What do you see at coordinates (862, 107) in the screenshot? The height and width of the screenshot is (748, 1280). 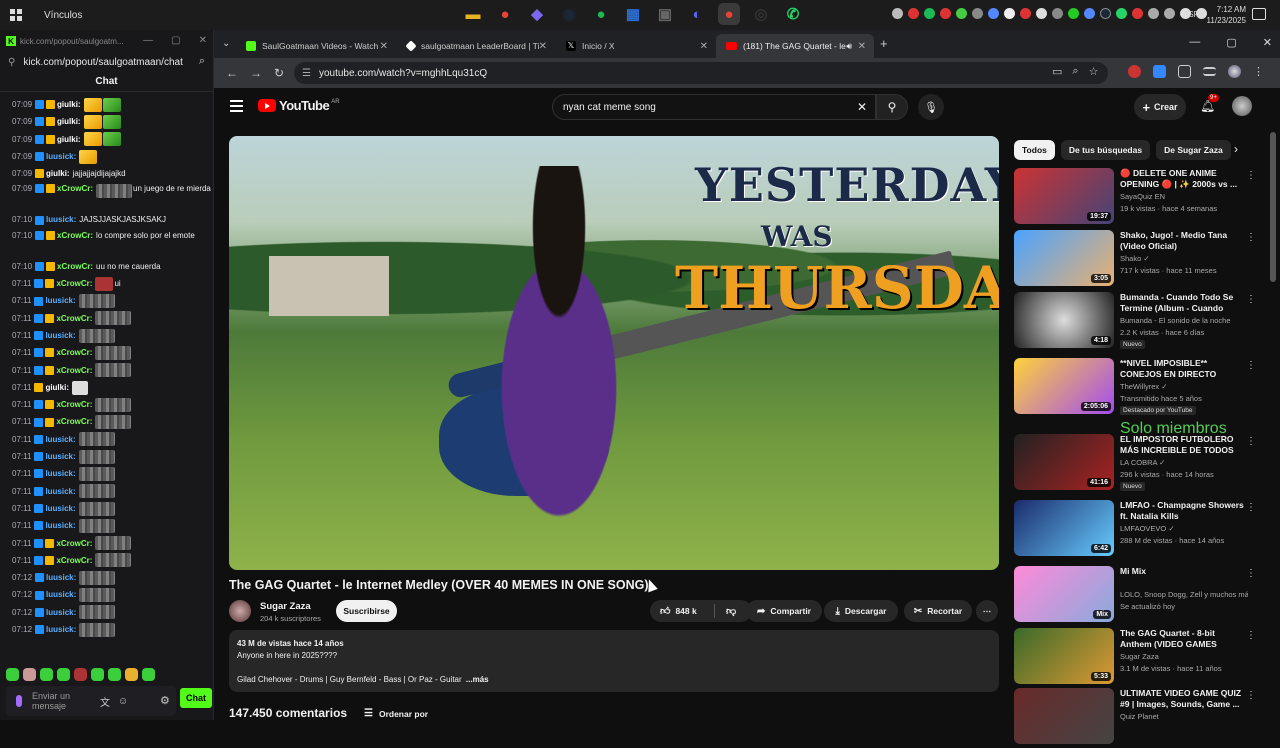 I see `clear-search-icon: ✕` at bounding box center [862, 107].